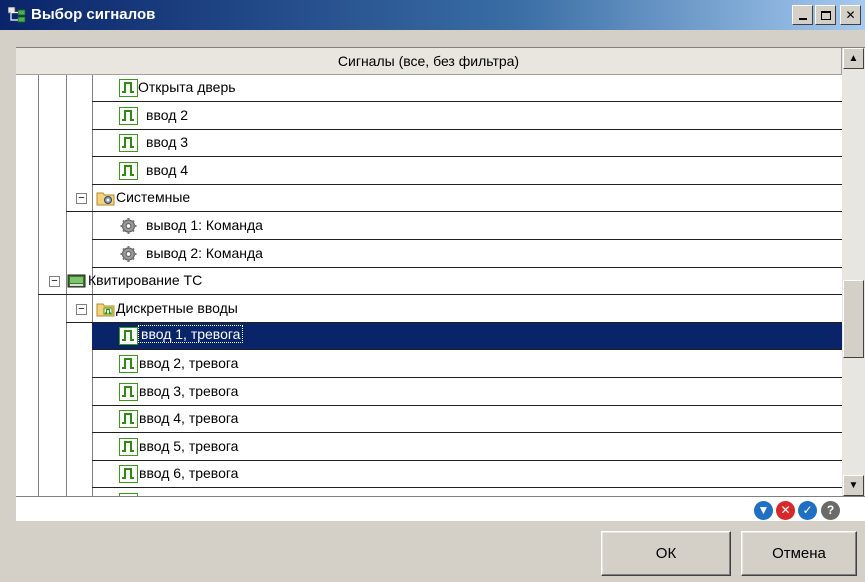 The height and width of the screenshot is (582, 865). I want to click on tree-row-label: ввод 3, so click(167, 142).